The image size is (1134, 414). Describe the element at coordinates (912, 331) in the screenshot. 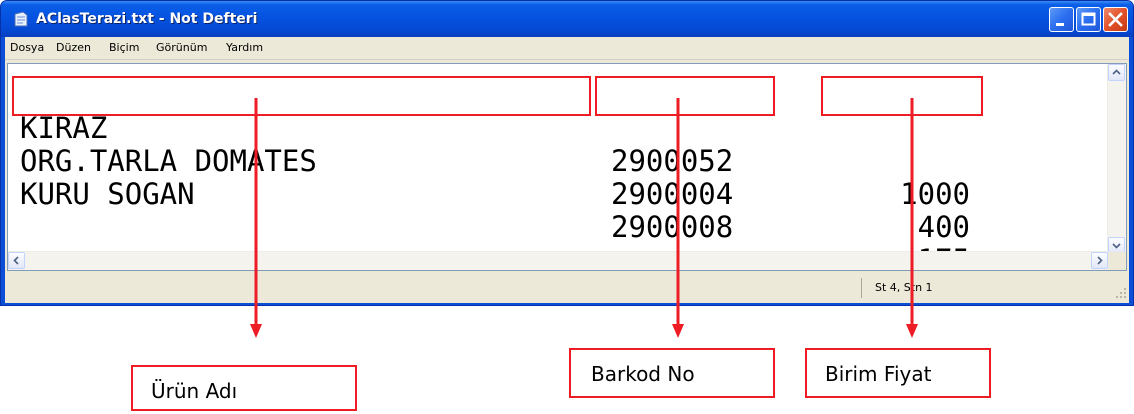

I see `arrowhead-price` at that location.